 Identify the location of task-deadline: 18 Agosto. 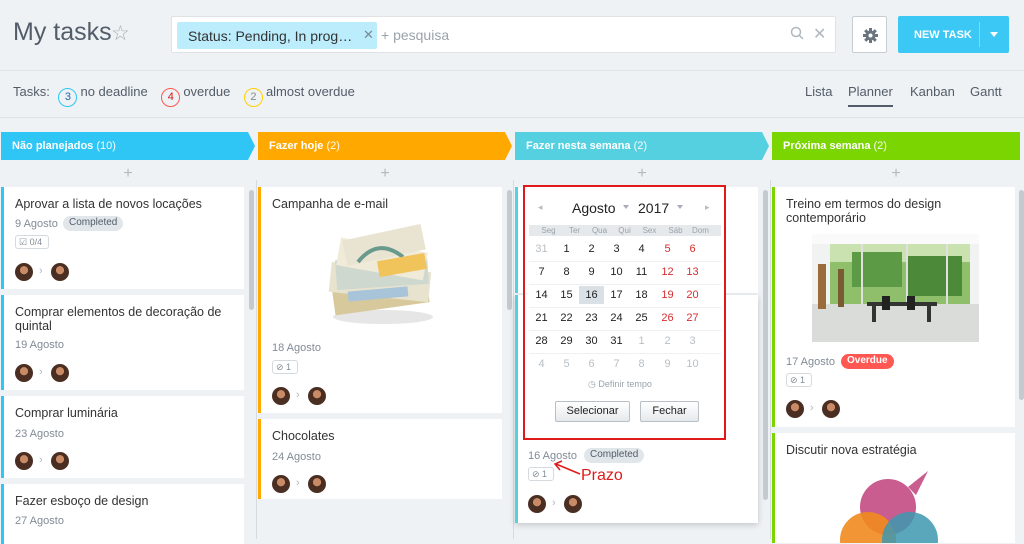
(296, 348).